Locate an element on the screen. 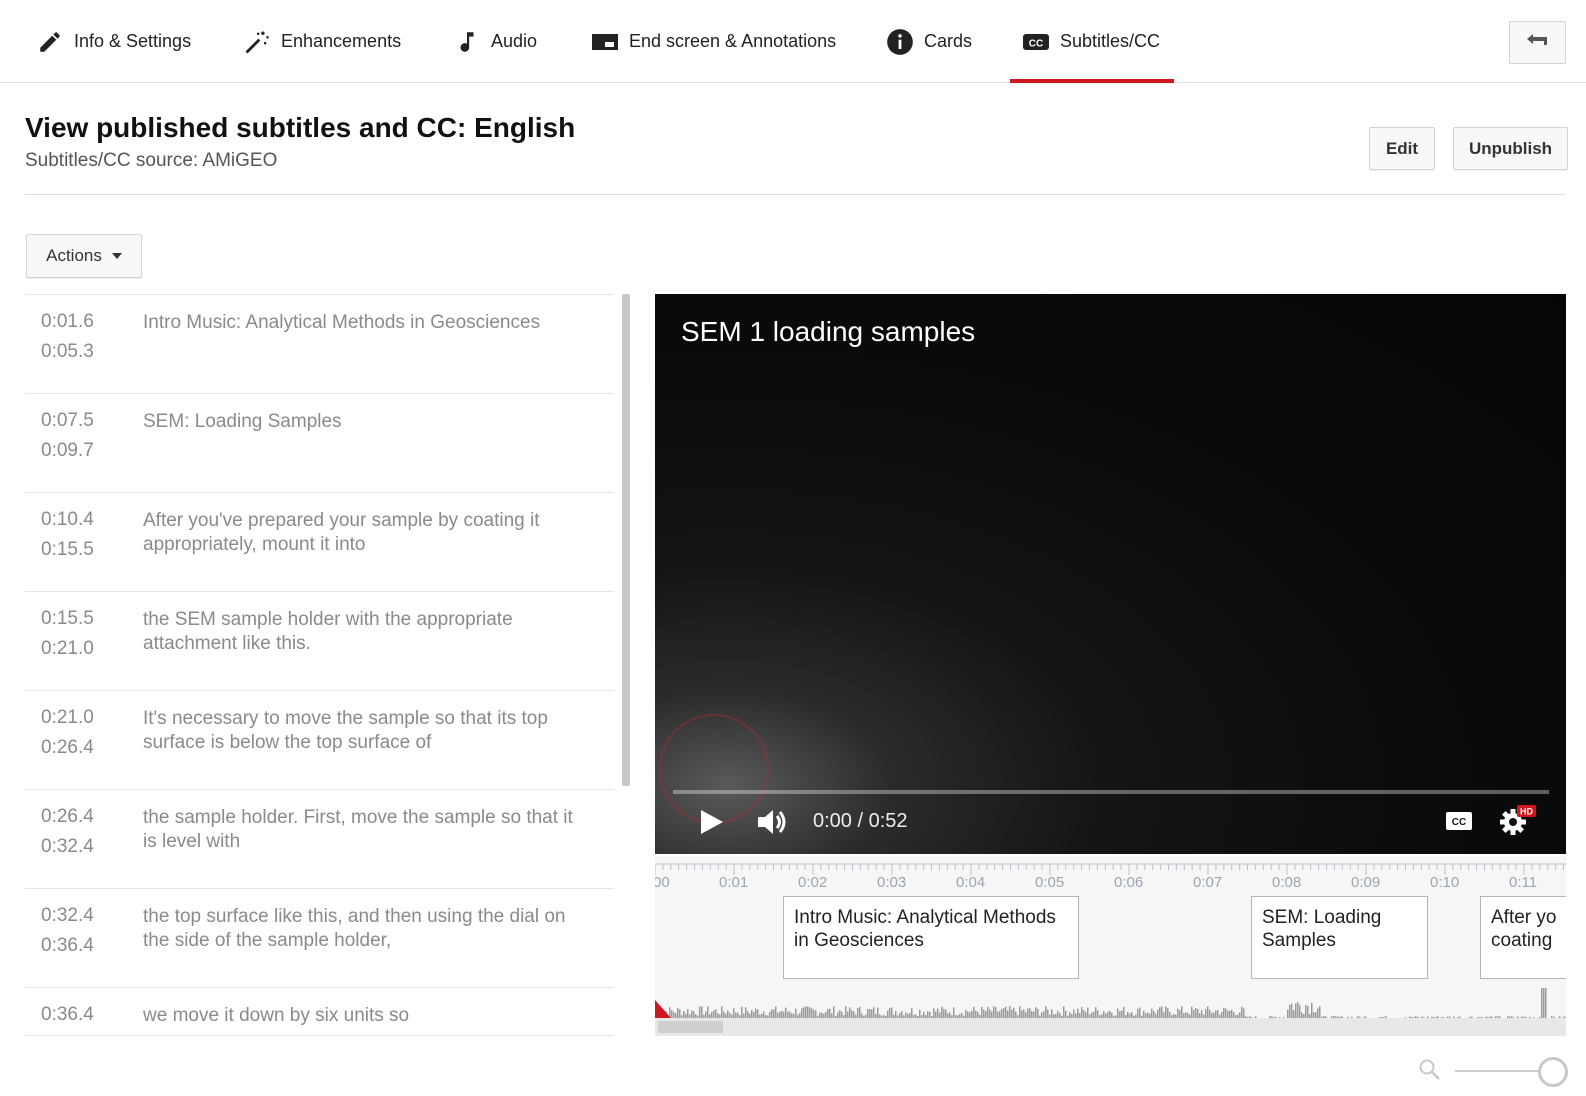  subtitle-start-time: 0:10.4 is located at coordinates (67, 519).